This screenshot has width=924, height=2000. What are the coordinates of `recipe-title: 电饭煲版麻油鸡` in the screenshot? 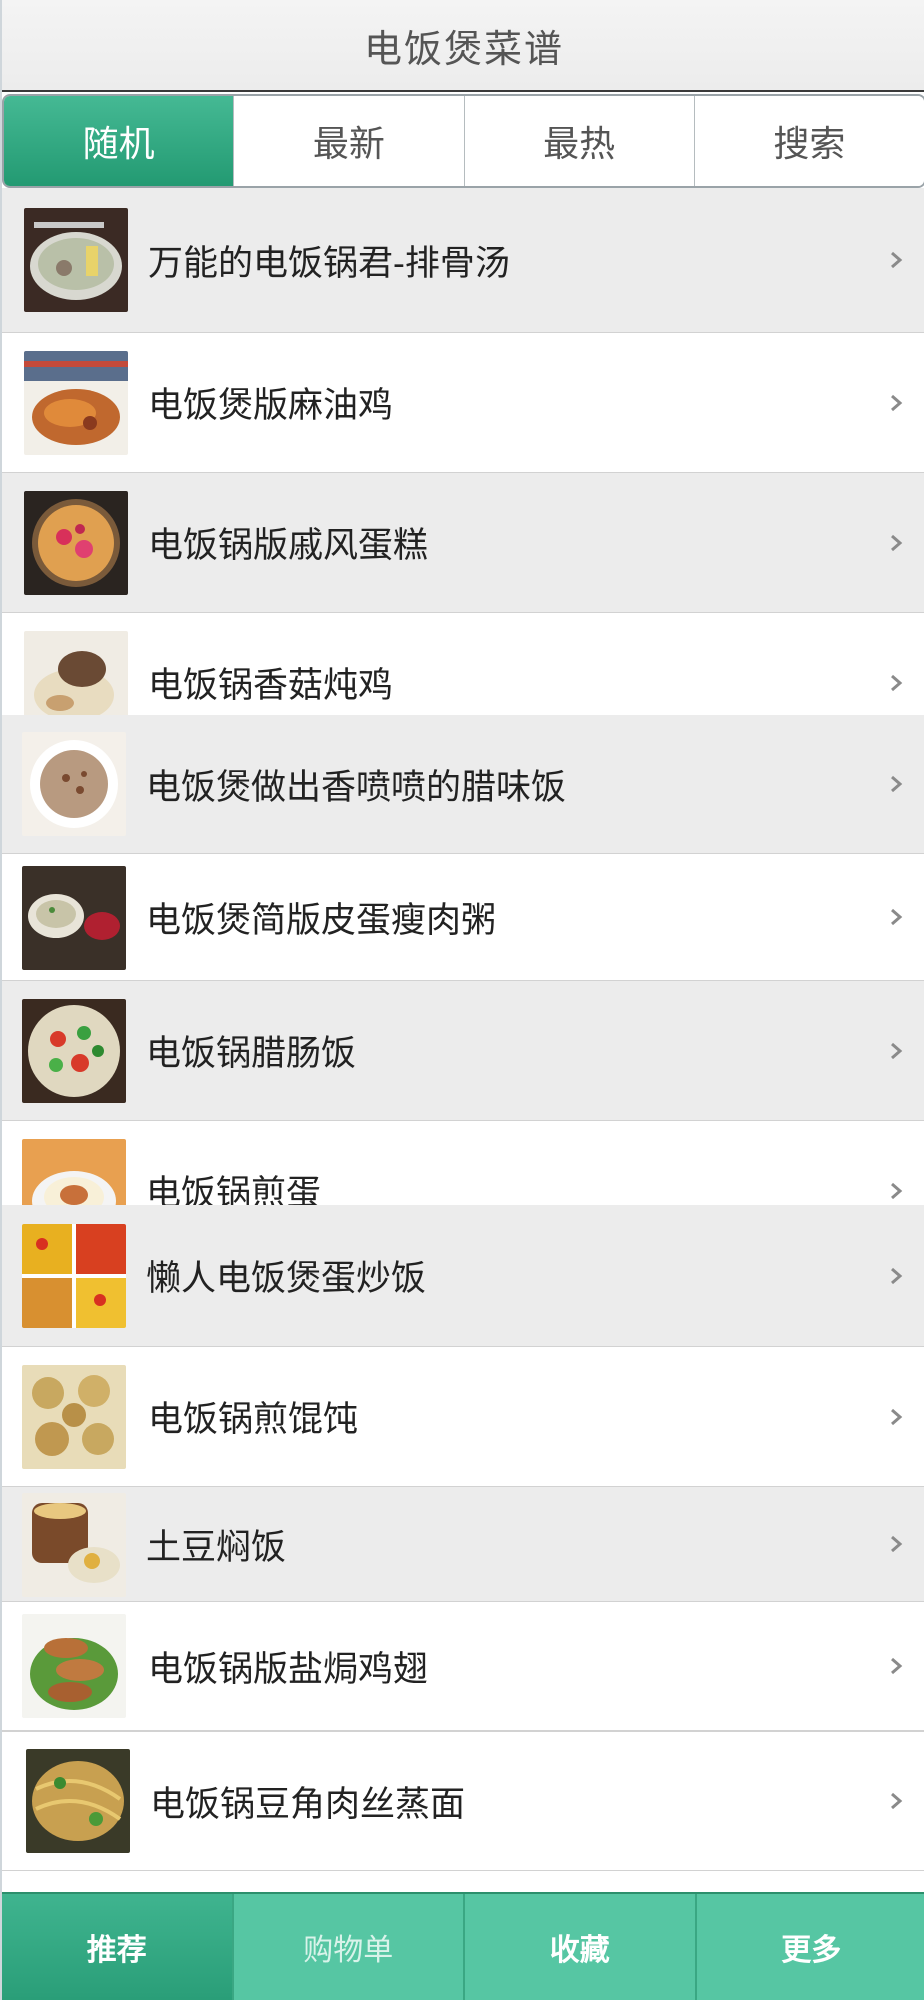 It's located at (271, 406).